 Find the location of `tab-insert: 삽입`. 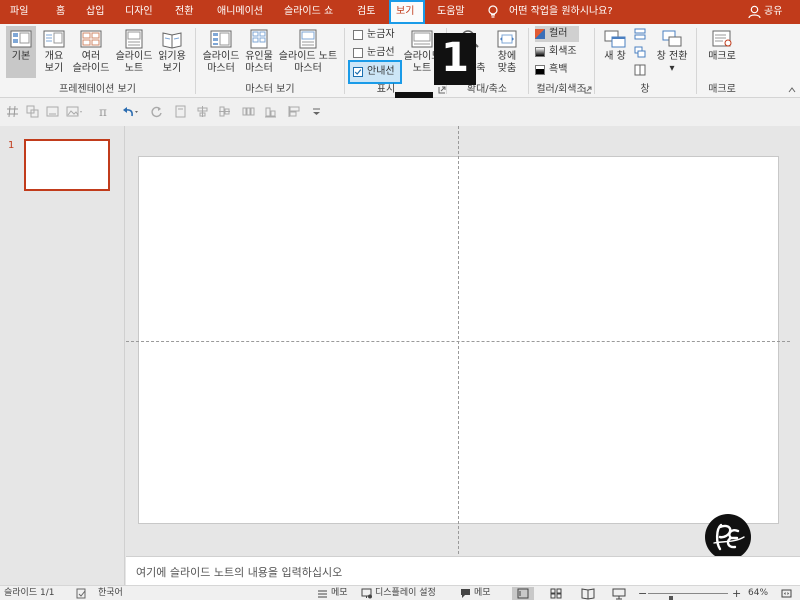

tab-insert: 삽입 is located at coordinates (95, 12).